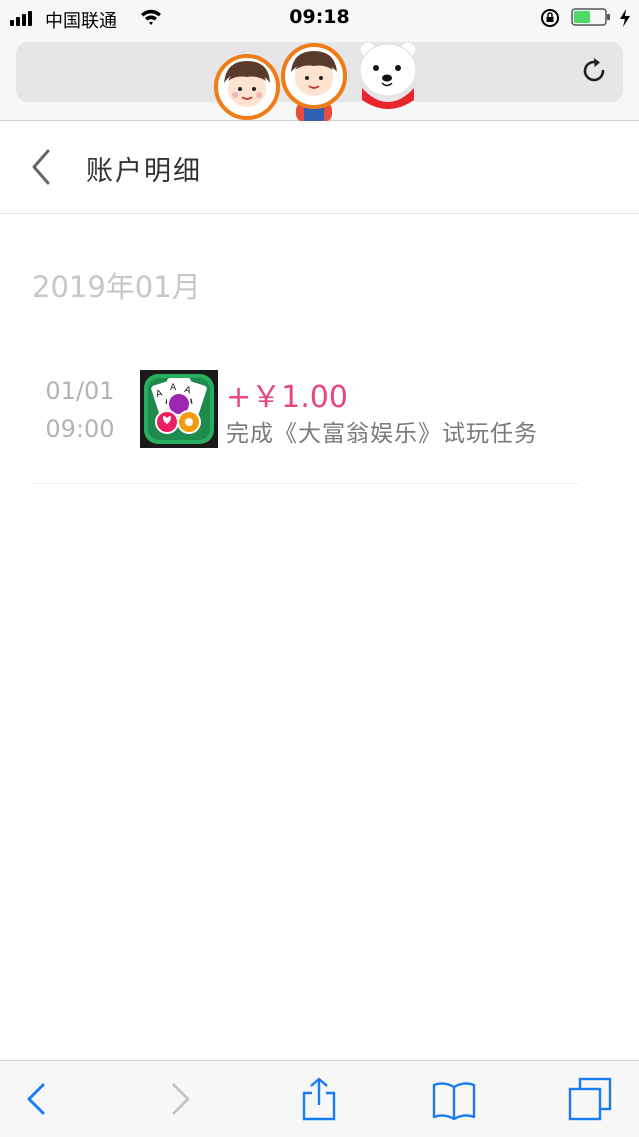 Image resolution: width=639 pixels, height=1137 pixels. What do you see at coordinates (550, 18) in the screenshot?
I see `orientation-lock-icon` at bounding box center [550, 18].